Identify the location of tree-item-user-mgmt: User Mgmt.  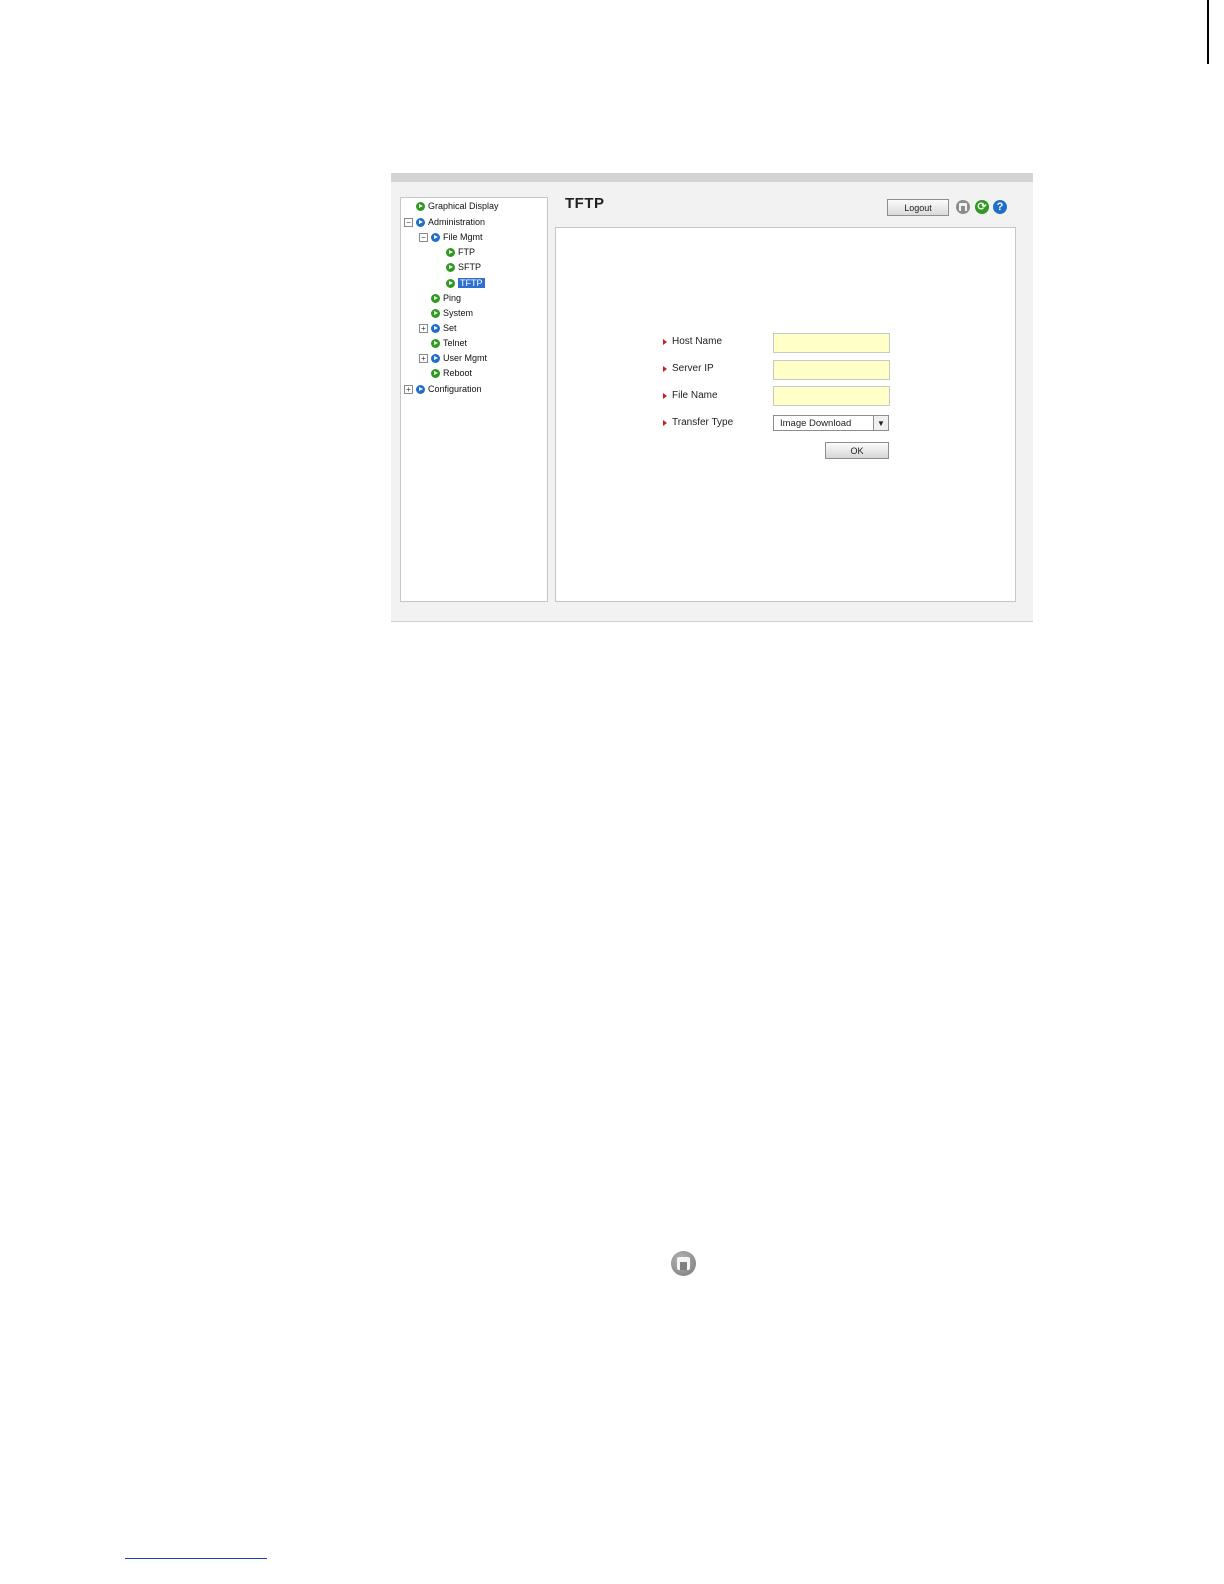
(459, 358).